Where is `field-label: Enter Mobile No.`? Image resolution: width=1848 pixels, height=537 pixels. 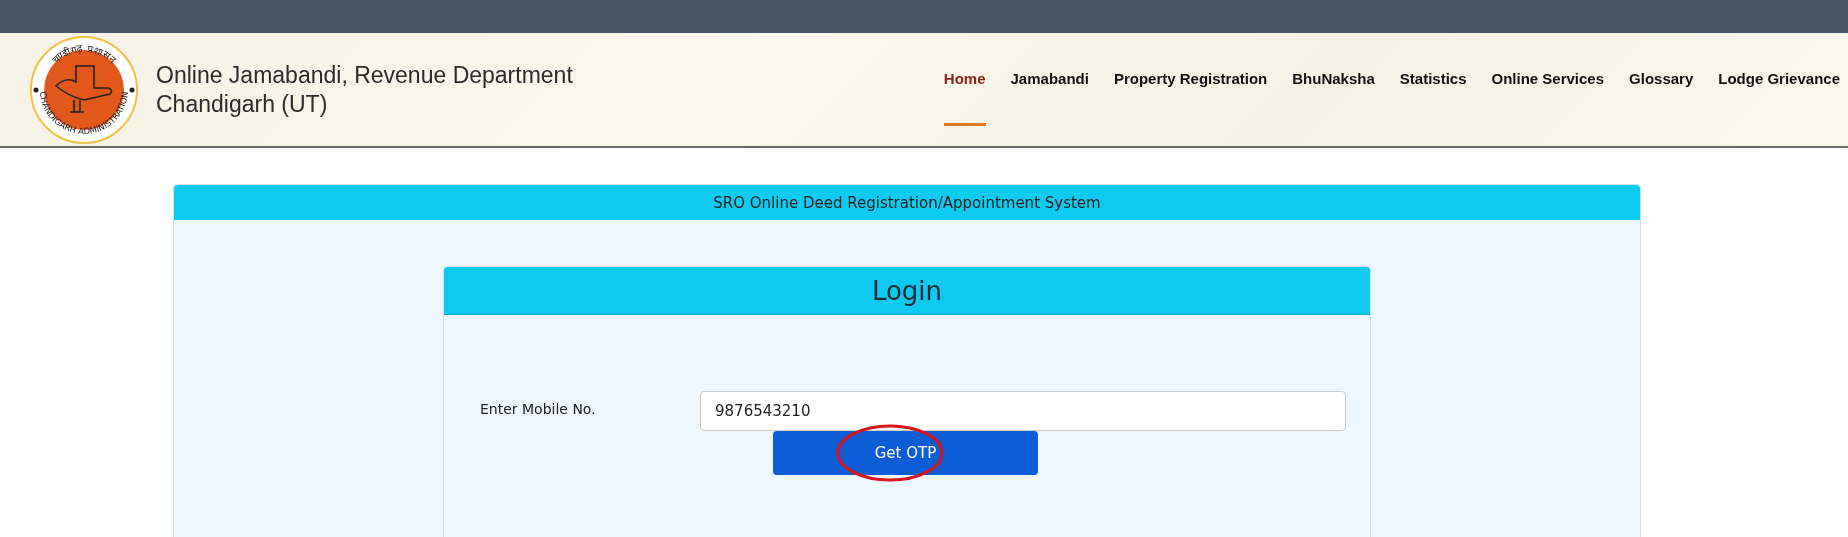
field-label: Enter Mobile No. is located at coordinates (538, 409).